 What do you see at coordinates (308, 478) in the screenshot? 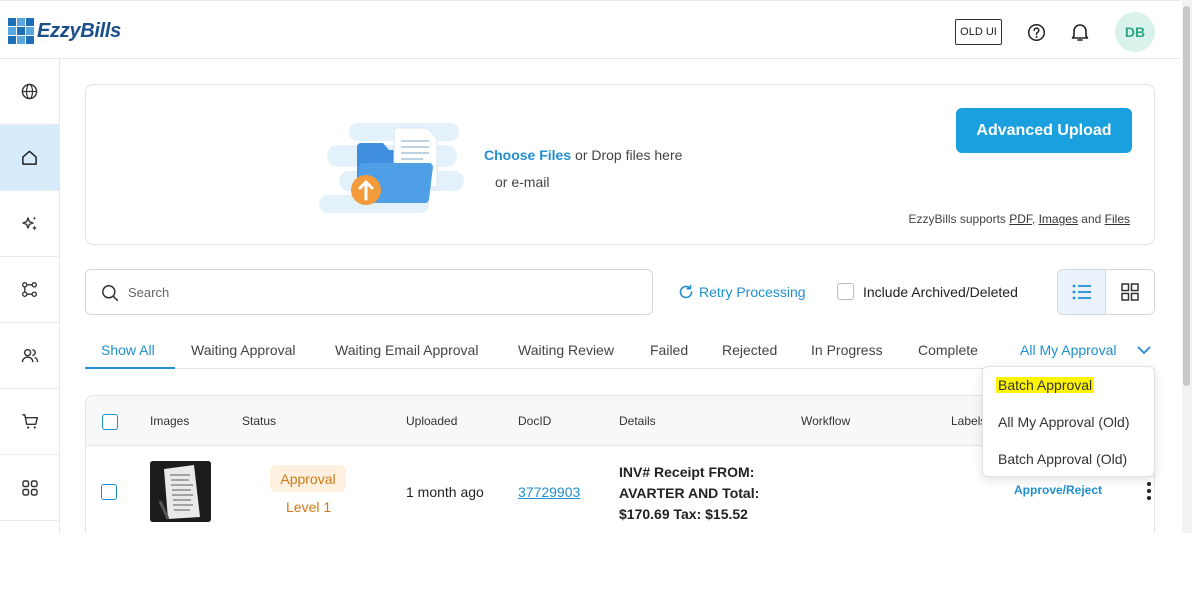
I see `status-badge: Approval` at bounding box center [308, 478].